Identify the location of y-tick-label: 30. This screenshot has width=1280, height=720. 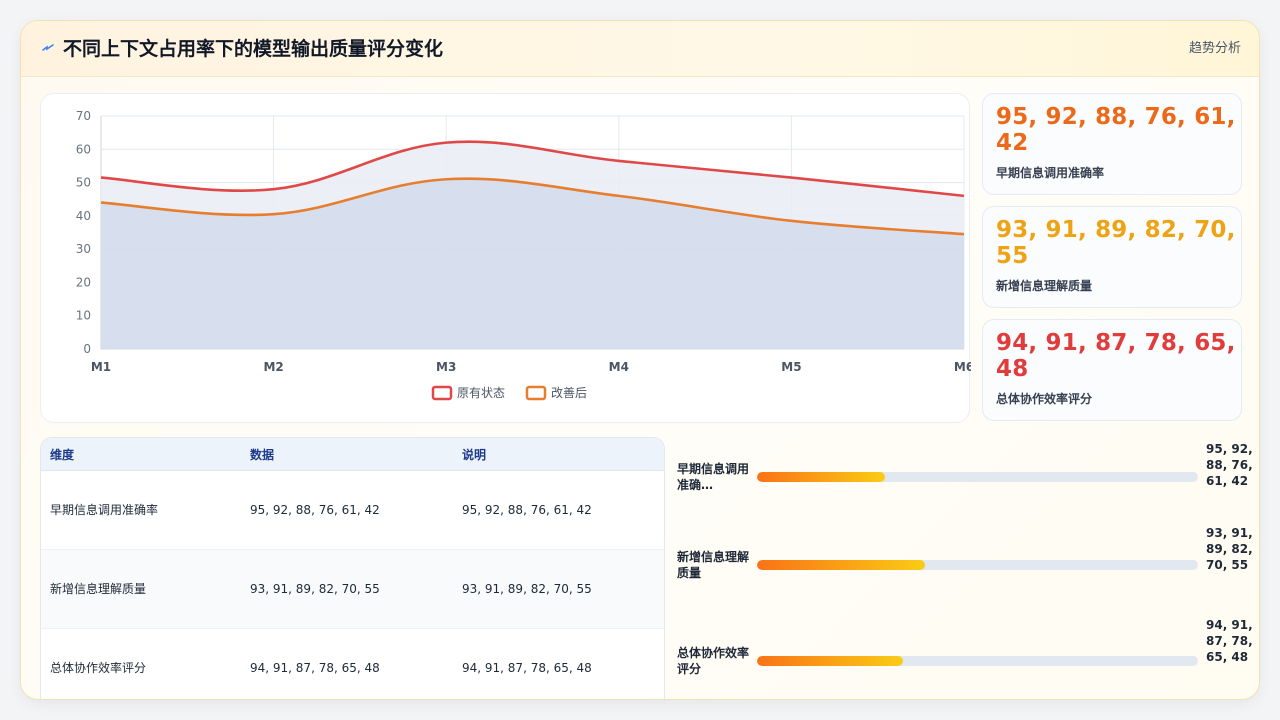
(83, 249).